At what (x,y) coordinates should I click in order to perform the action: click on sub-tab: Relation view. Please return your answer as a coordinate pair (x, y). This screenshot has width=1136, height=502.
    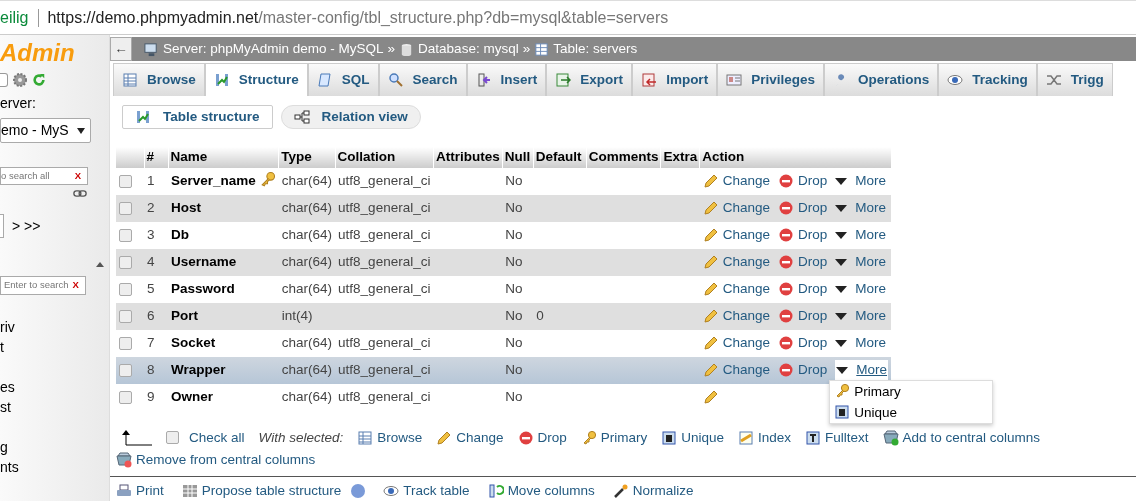
    Looking at the image, I should click on (350, 117).